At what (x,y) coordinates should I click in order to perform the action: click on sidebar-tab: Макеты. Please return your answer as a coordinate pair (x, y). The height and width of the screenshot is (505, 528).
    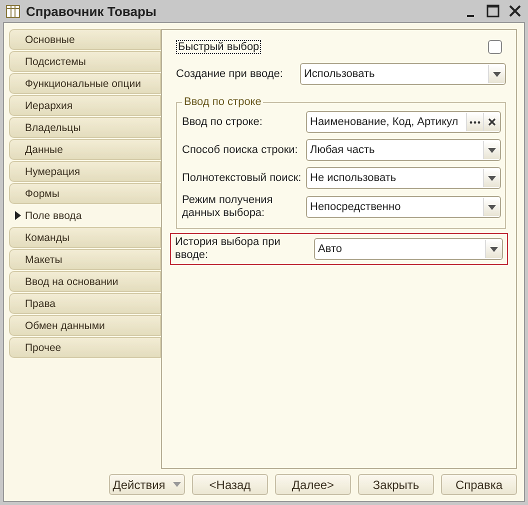
    Looking at the image, I should click on (85, 259).